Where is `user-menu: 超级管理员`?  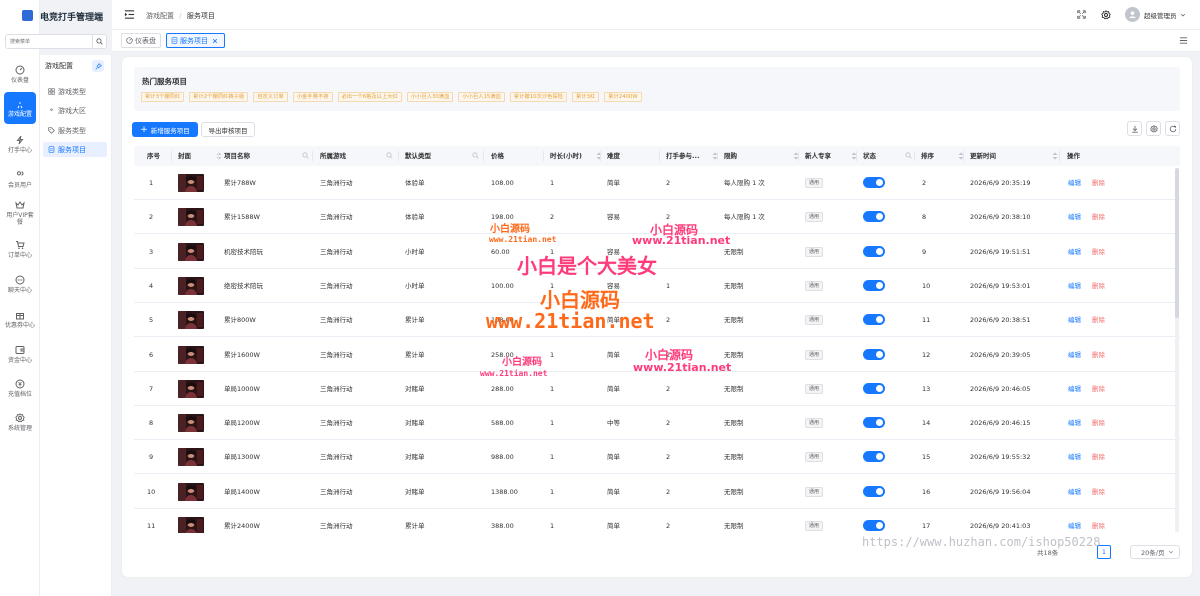 user-menu: 超级管理员 is located at coordinates (1155, 14).